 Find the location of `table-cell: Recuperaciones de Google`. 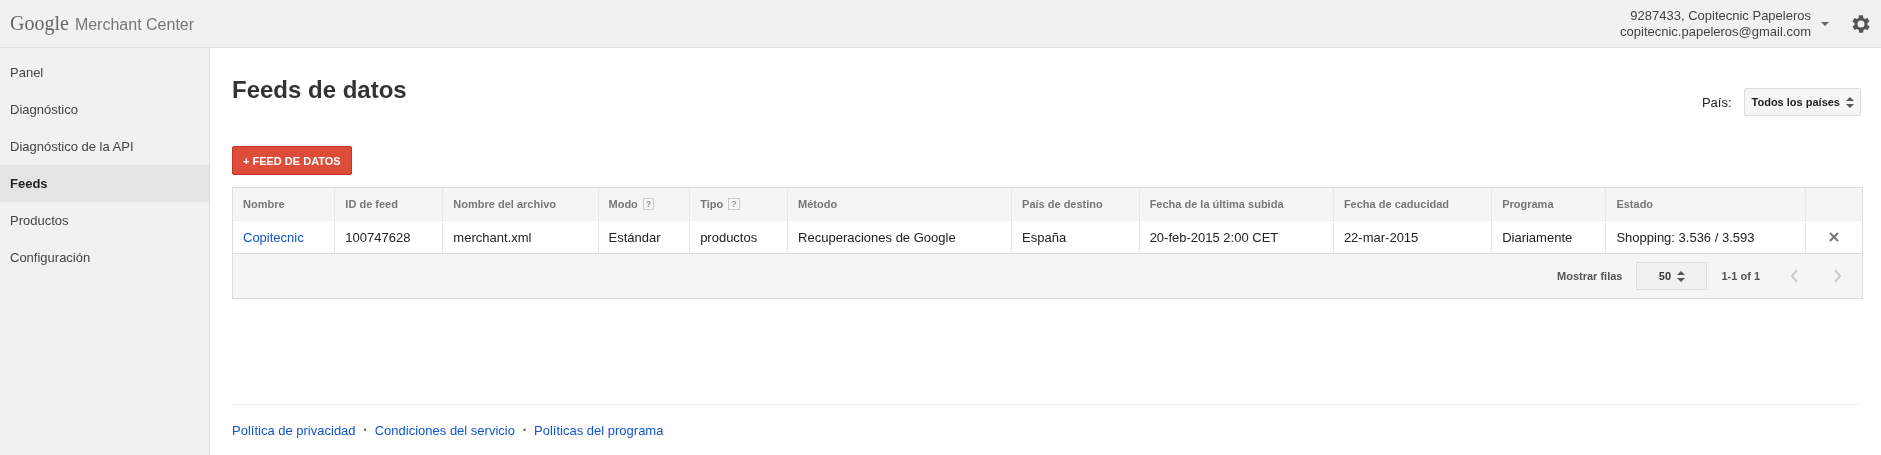

table-cell: Recuperaciones de Google is located at coordinates (877, 237).